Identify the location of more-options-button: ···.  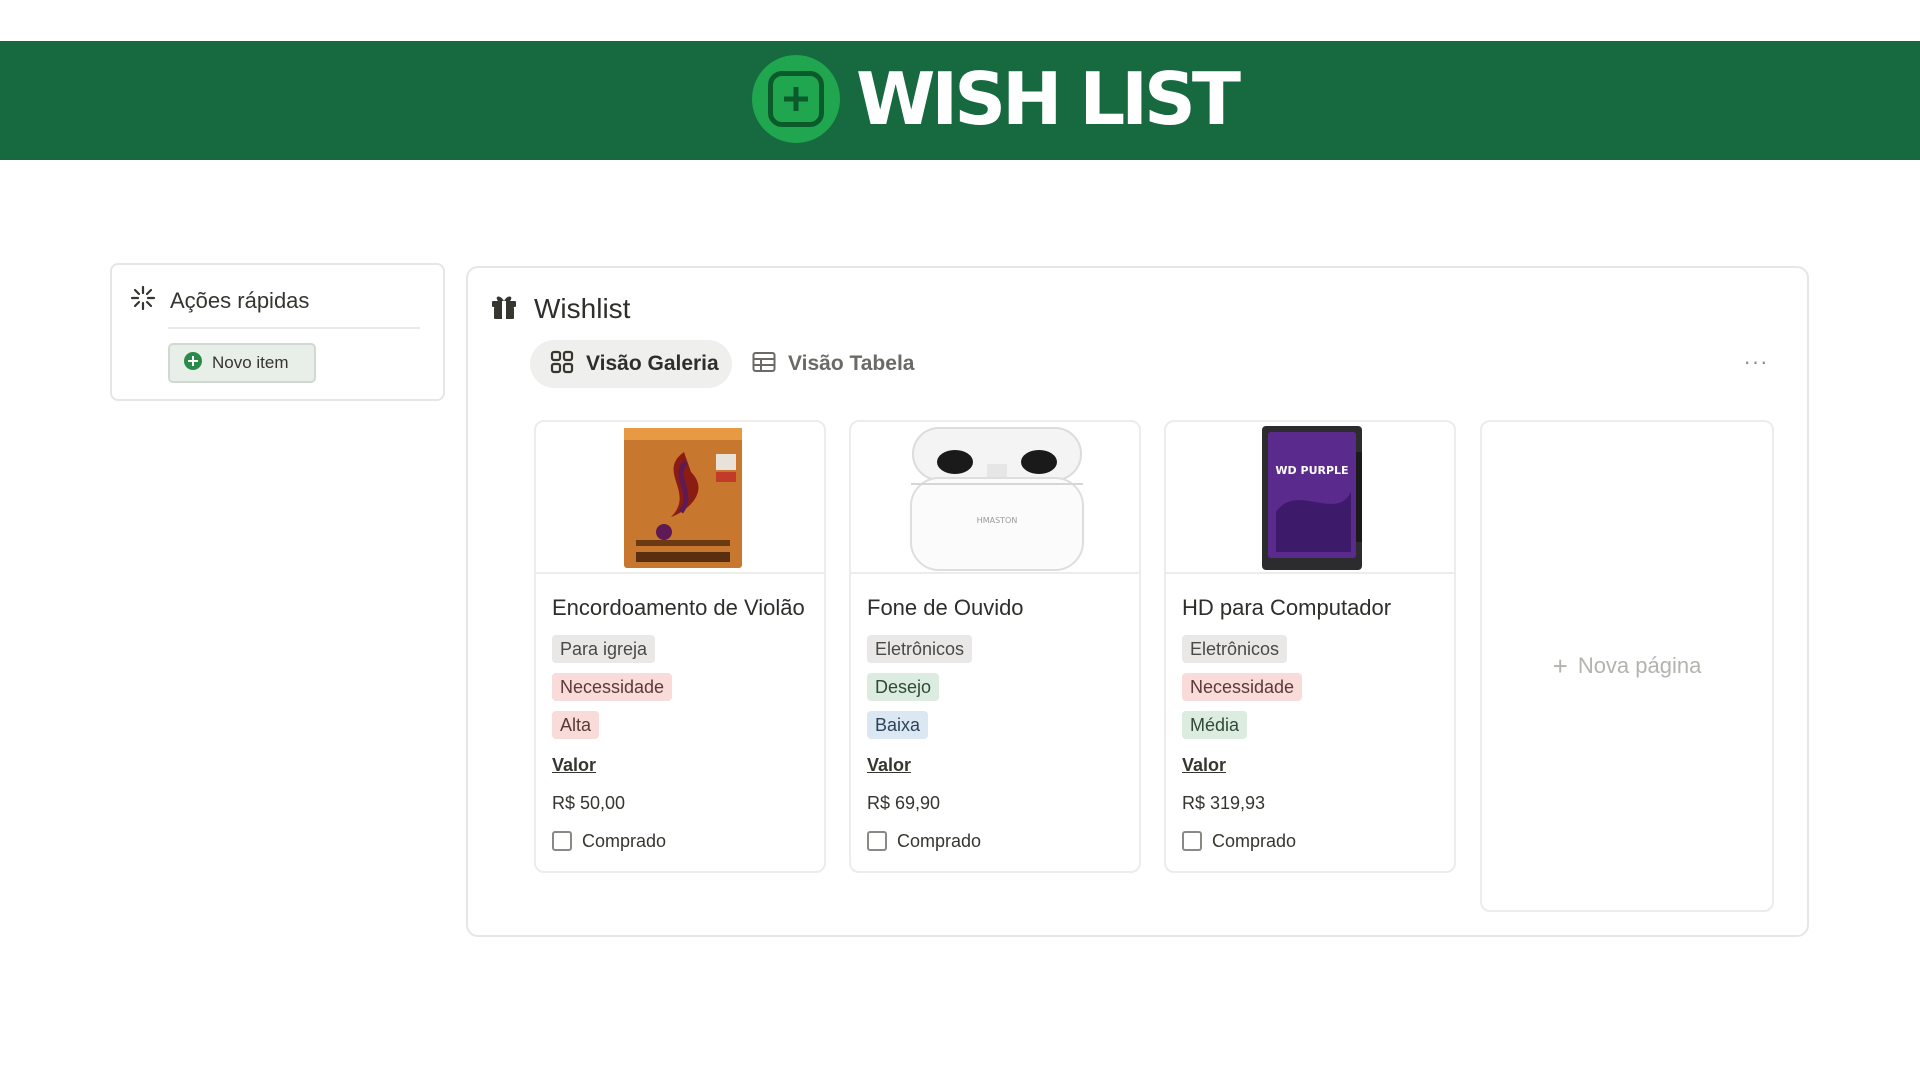
(1756, 362).